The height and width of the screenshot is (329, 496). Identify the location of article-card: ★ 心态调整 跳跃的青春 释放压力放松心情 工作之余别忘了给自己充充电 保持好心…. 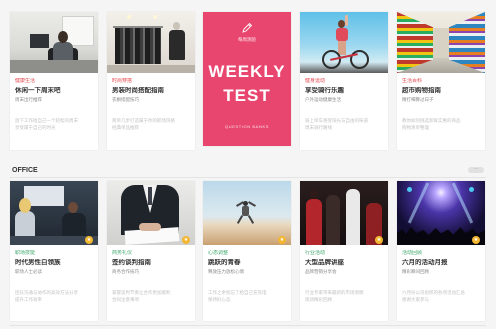
(247, 251).